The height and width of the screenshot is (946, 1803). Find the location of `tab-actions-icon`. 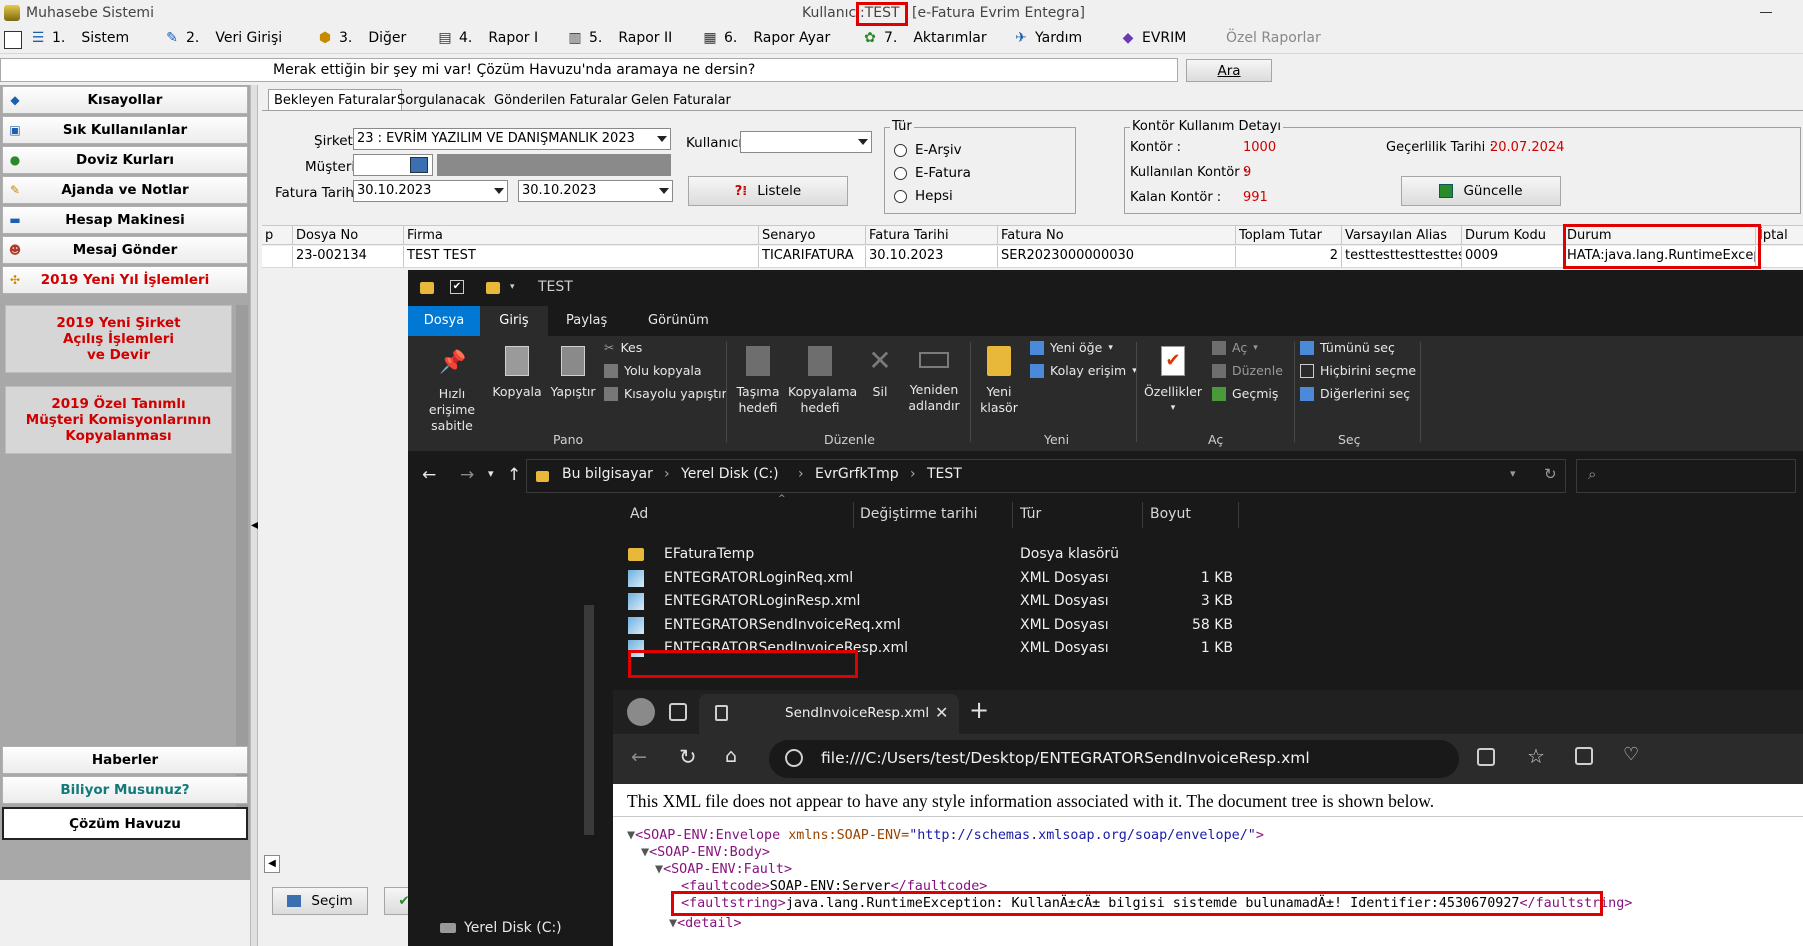

tab-actions-icon is located at coordinates (678, 712).